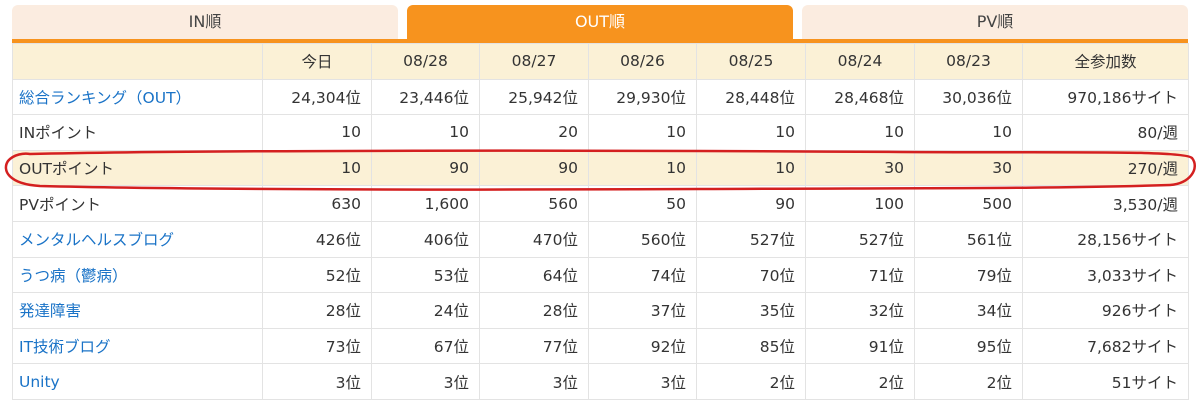  I want to click on category-link: 総合ランキング（OUT）, so click(105, 98).